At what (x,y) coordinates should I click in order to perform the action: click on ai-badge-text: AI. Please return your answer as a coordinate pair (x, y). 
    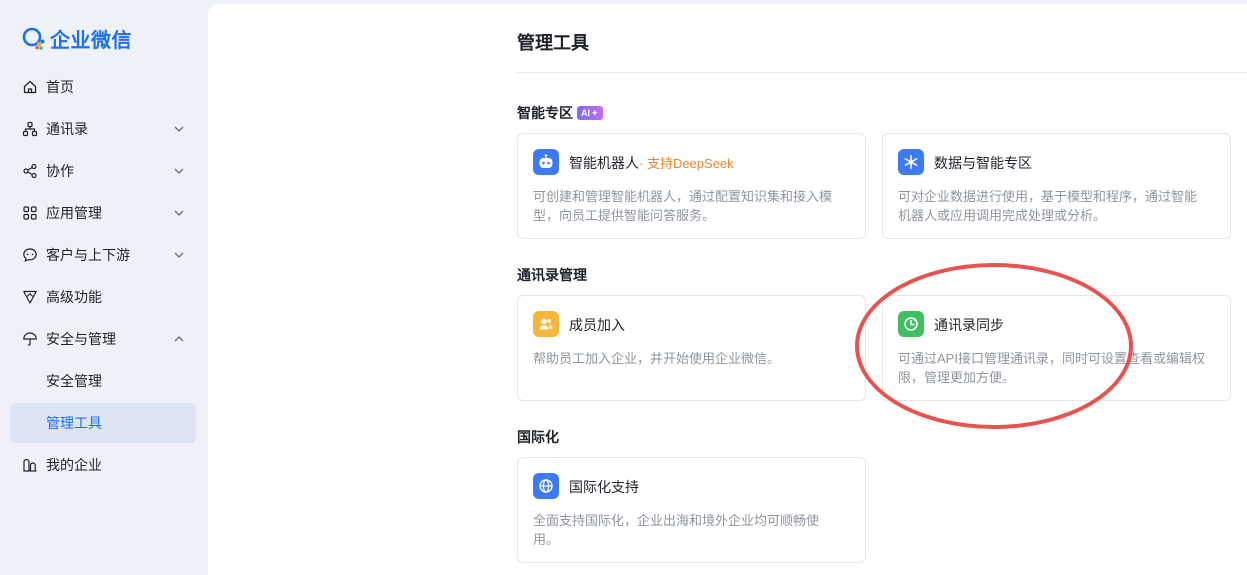
    Looking at the image, I should click on (585, 113).